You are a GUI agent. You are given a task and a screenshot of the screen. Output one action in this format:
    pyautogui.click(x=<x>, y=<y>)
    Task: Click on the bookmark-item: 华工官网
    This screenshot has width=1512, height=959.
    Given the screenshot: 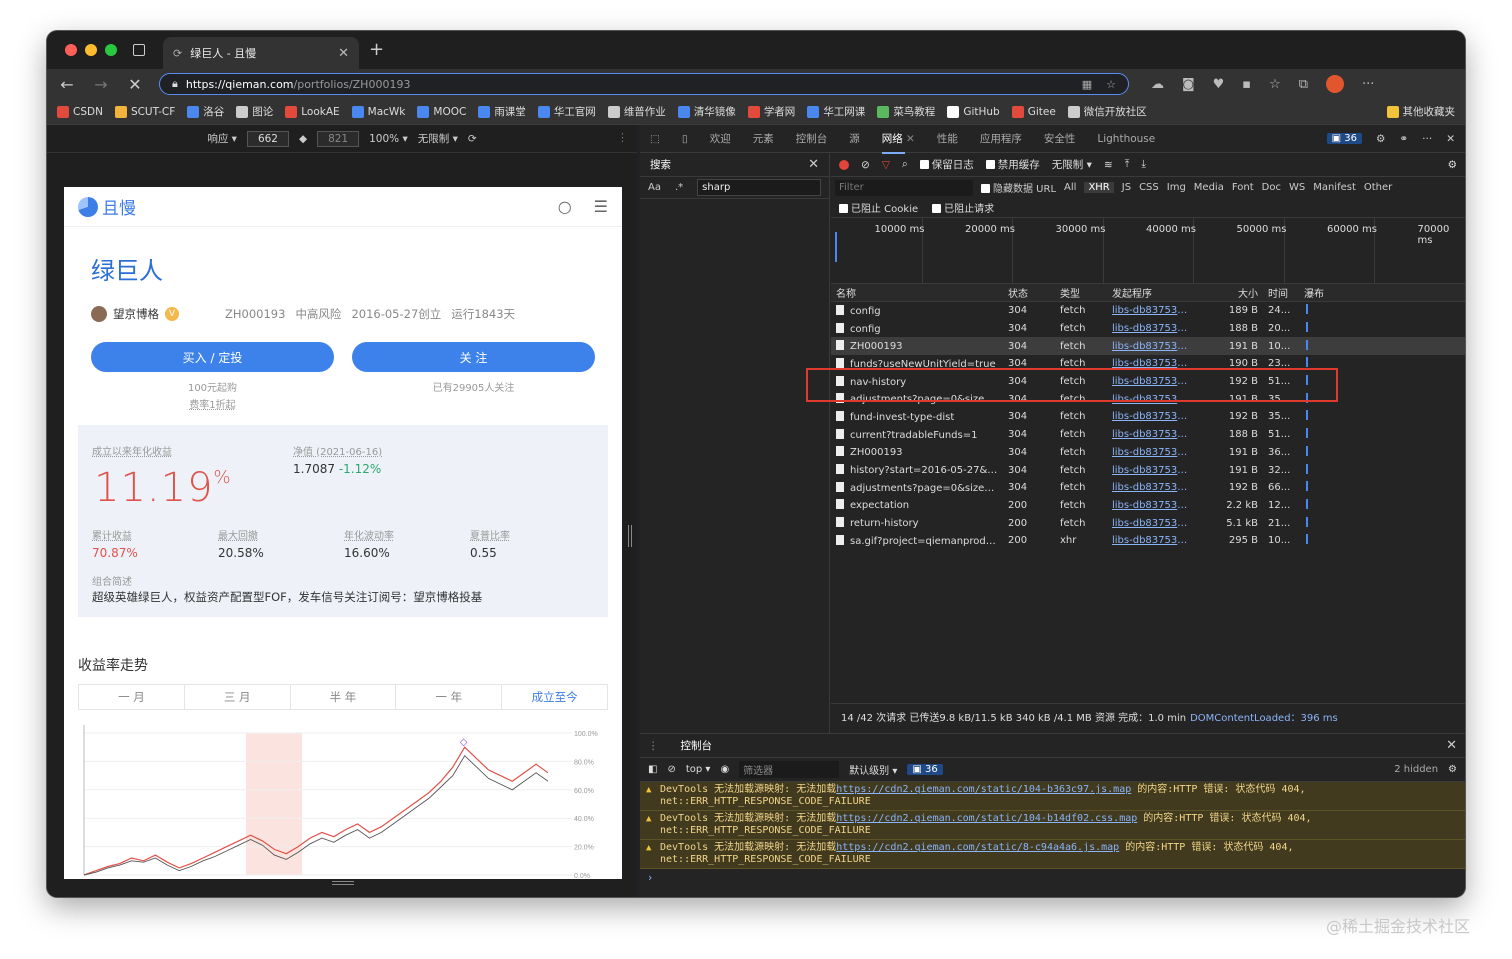 What is the action you would take?
    pyautogui.click(x=566, y=111)
    